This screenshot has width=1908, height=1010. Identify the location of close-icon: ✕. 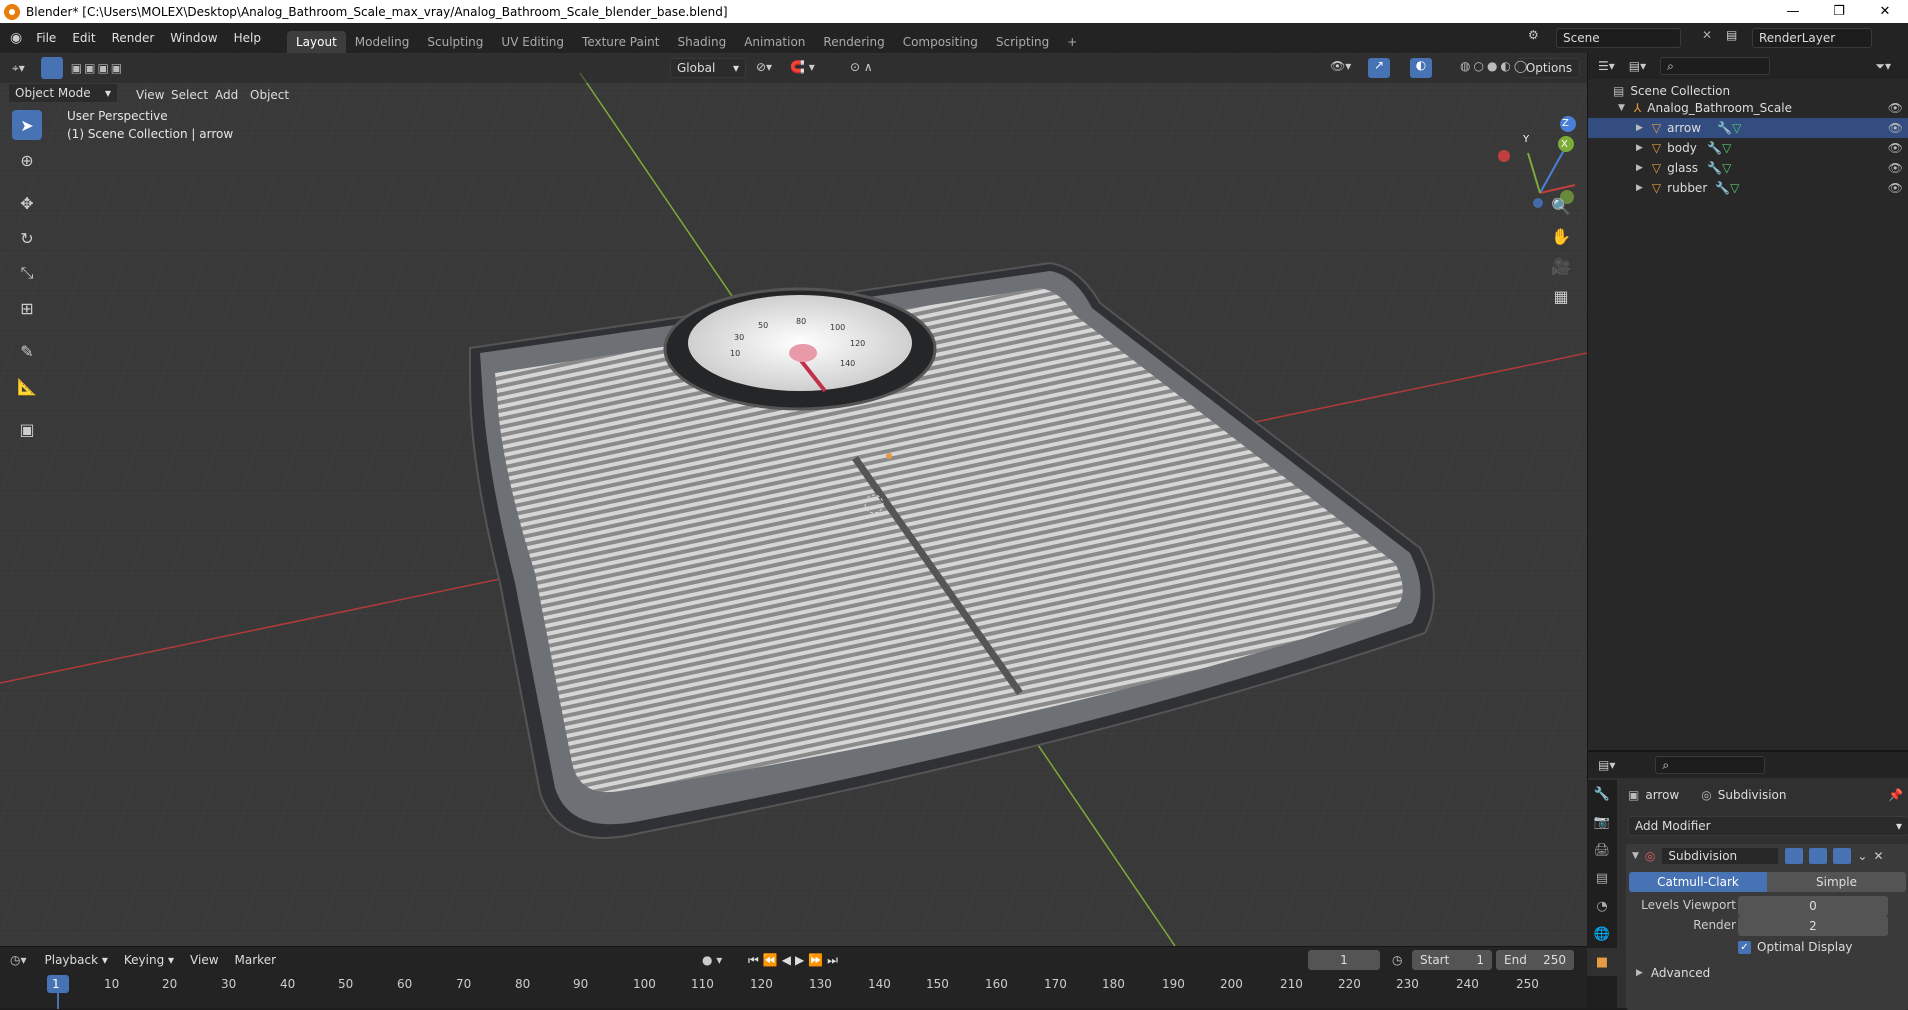
(1878, 856).